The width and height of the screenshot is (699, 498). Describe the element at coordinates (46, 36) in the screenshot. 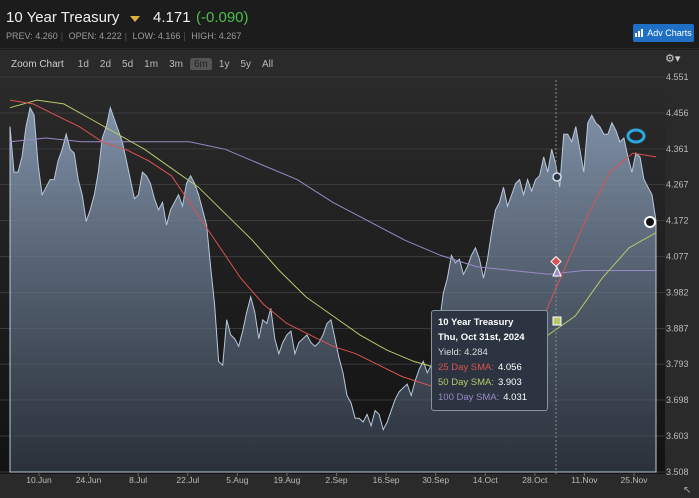

I see `stat-prev-value: 4.260` at that location.